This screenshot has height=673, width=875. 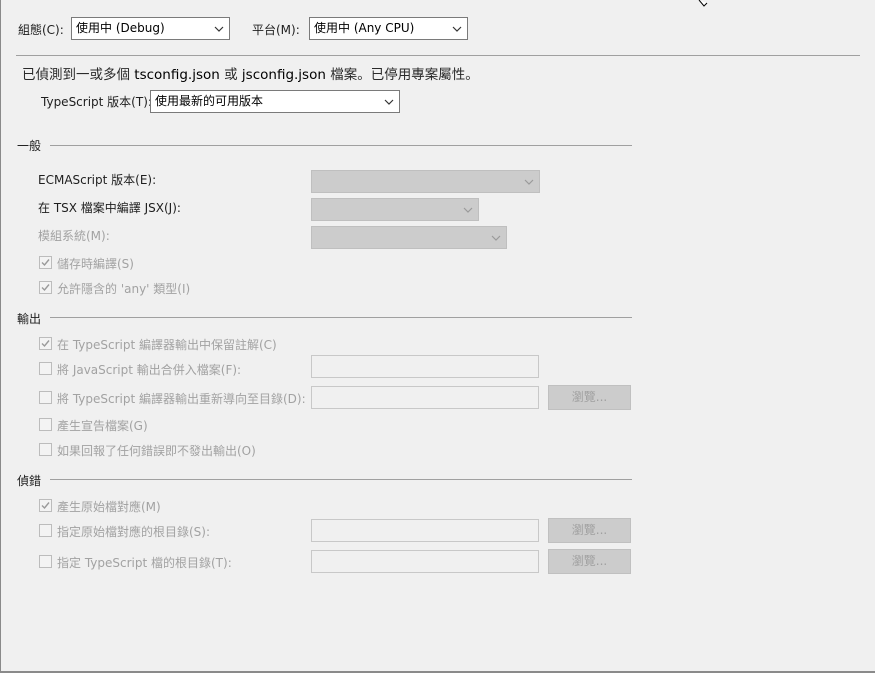 I want to click on notice-file-tsconfig: tsconfig.json, so click(x=177, y=75).